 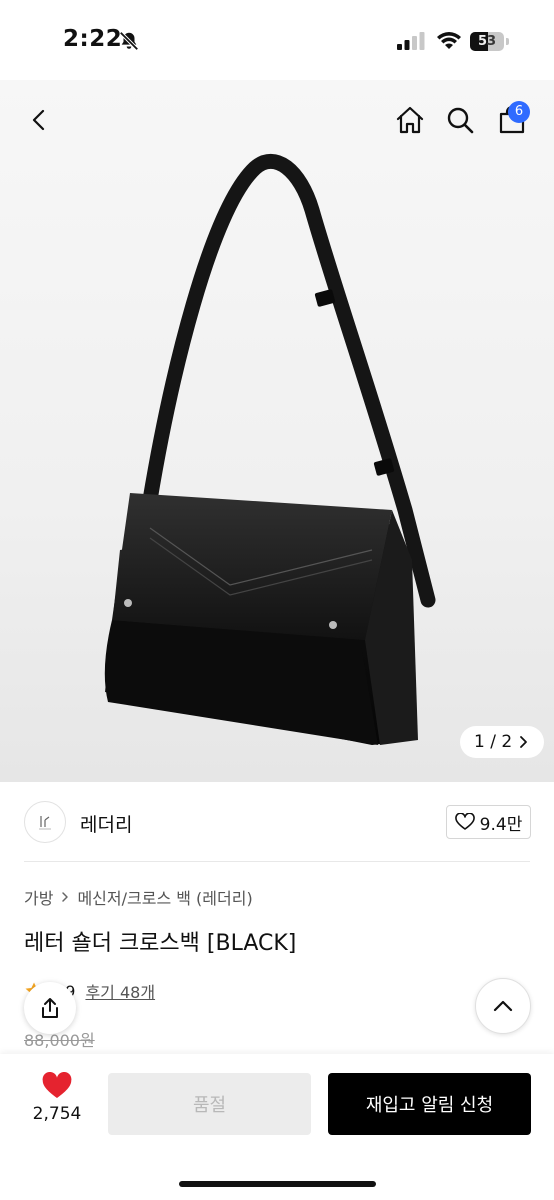 What do you see at coordinates (160, 943) in the screenshot?
I see `product-title: 레터 숄더 크로스백 [BLACK]` at bounding box center [160, 943].